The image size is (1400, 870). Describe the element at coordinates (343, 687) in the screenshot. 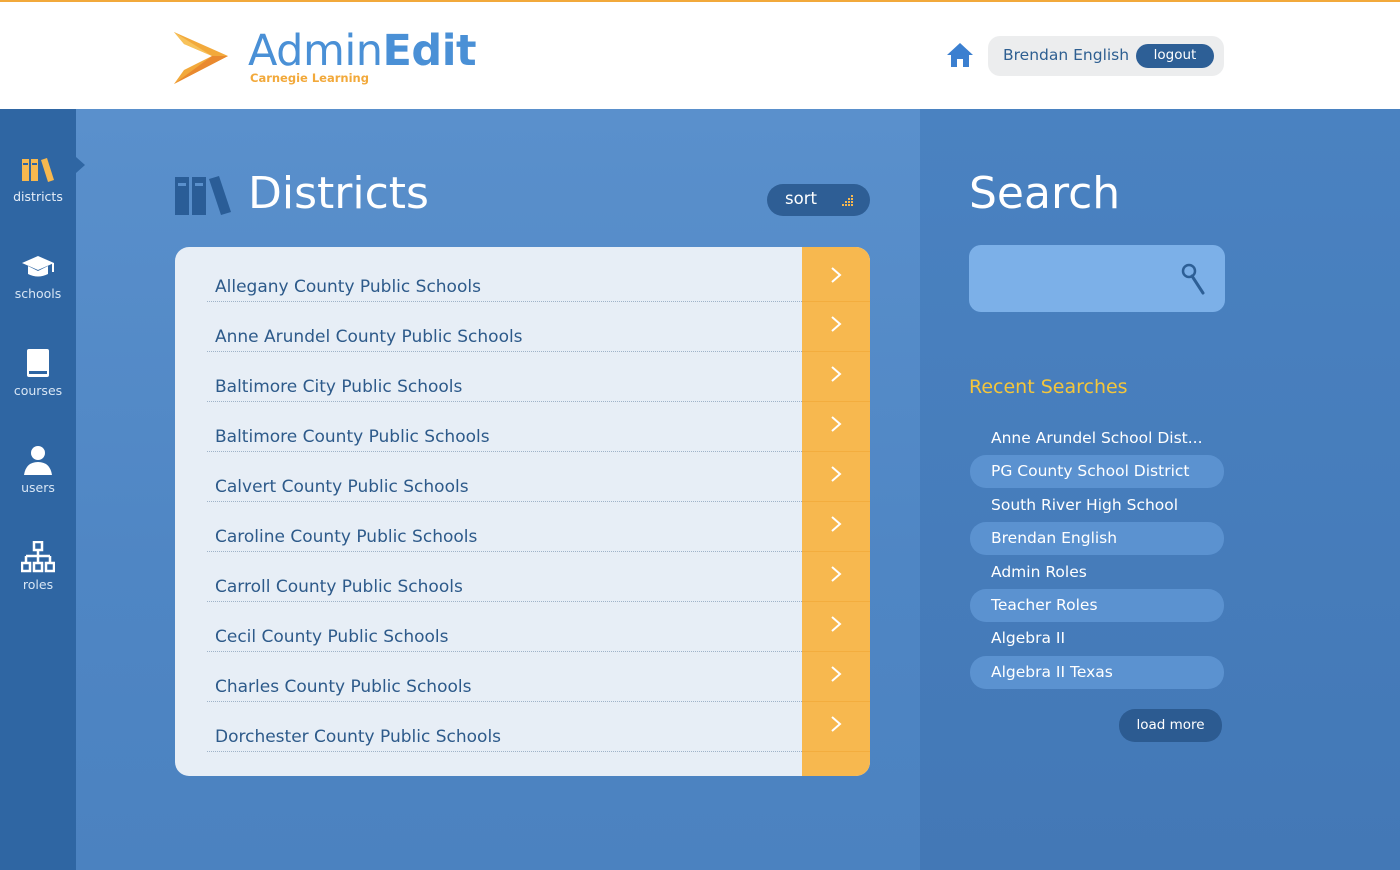

I see `district-name: Charles County Public Schools` at that location.